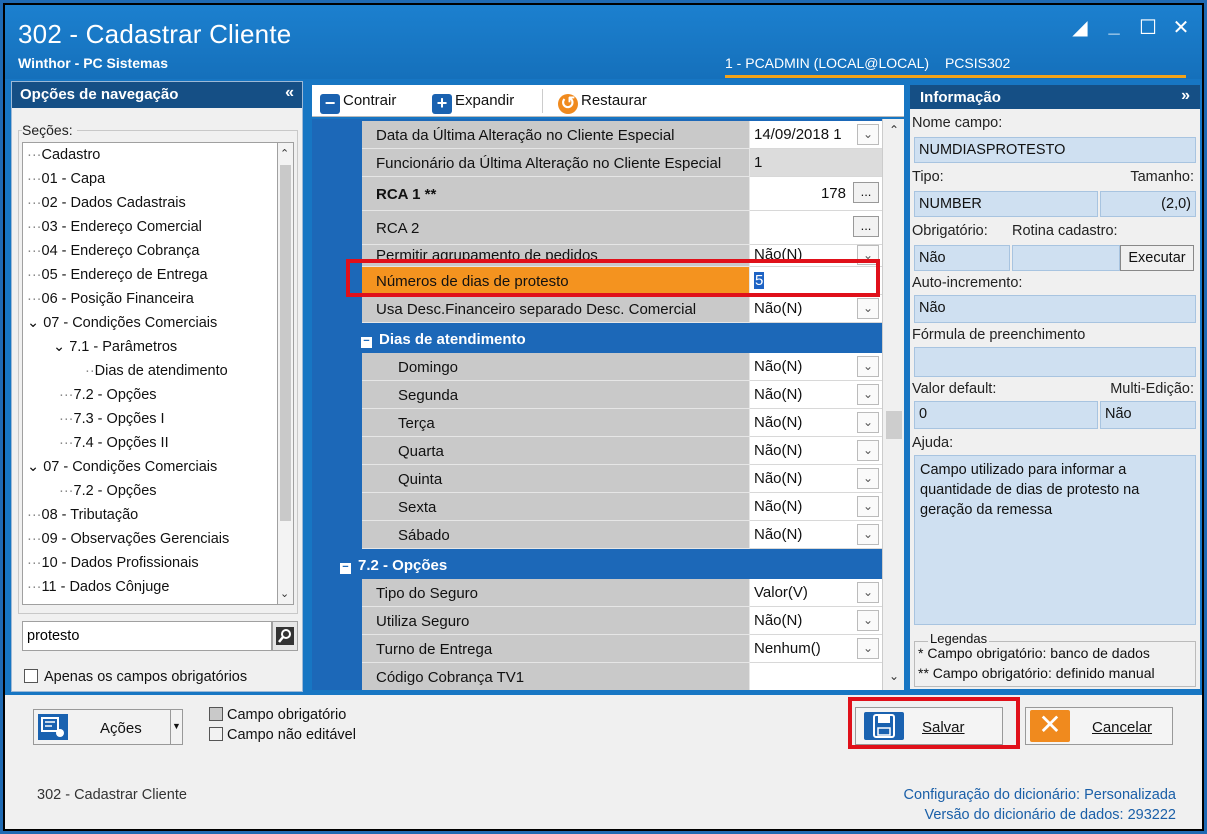  Describe the element at coordinates (66, 179) in the screenshot. I see `tree-item-capa: ···01 - Capa` at that location.